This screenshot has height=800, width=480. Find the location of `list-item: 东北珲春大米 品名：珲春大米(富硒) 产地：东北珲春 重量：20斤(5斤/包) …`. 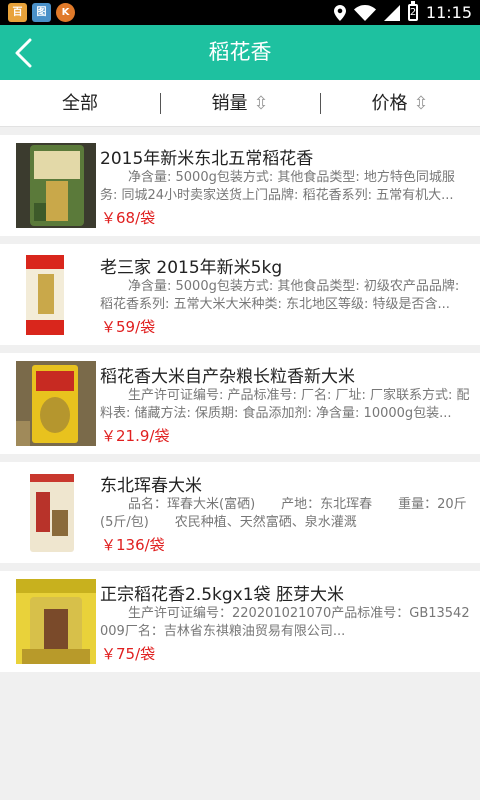

list-item: 东北珲春大米 品名：珲春大米(富硒) 产地：东北珲春 重量：20斤(5斤/包) … is located at coordinates (240, 512).